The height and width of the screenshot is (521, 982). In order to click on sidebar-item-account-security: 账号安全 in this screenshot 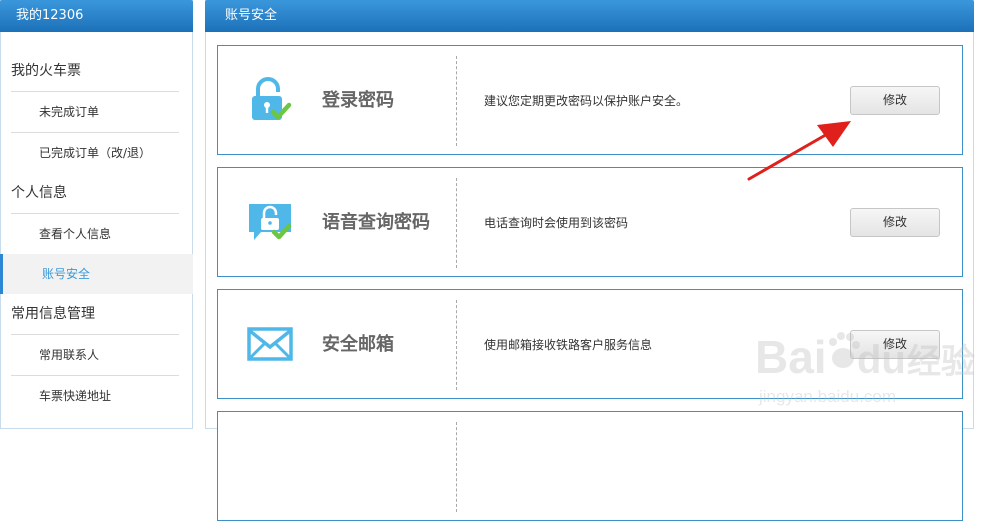, I will do `click(96, 274)`.